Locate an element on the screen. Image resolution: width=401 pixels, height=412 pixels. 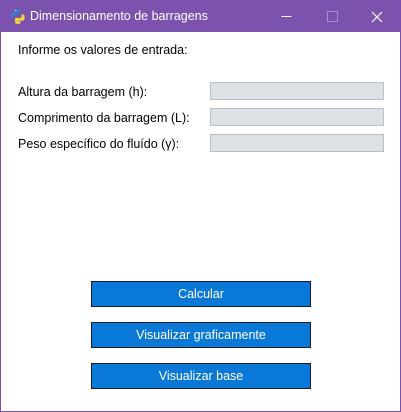
close-icon is located at coordinates (377, 16).